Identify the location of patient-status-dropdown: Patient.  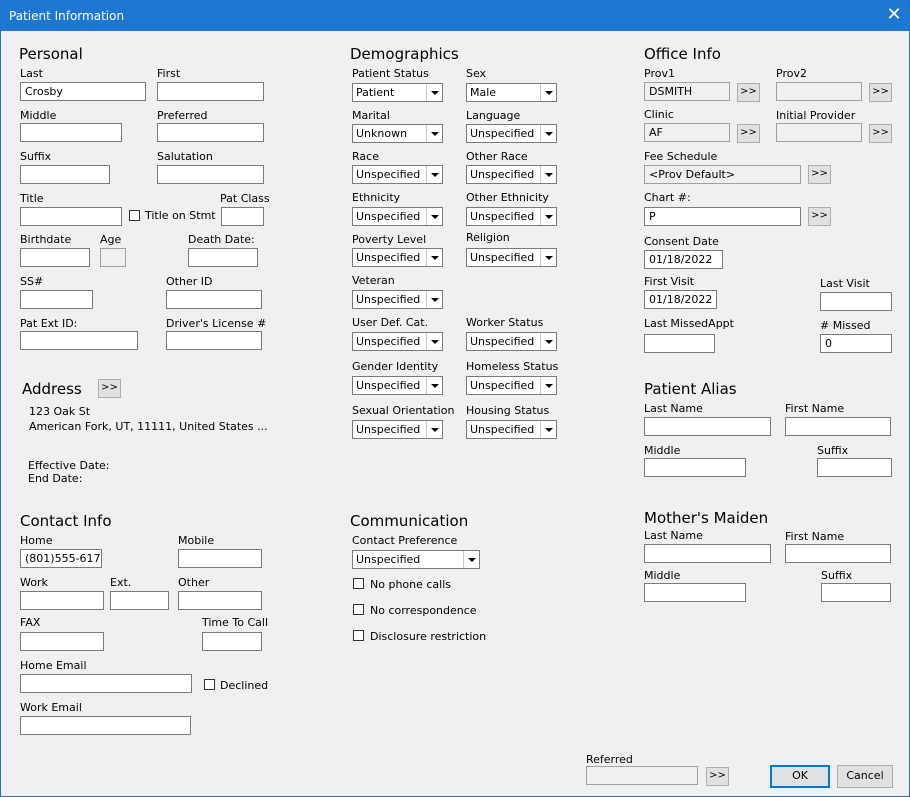
(397, 92).